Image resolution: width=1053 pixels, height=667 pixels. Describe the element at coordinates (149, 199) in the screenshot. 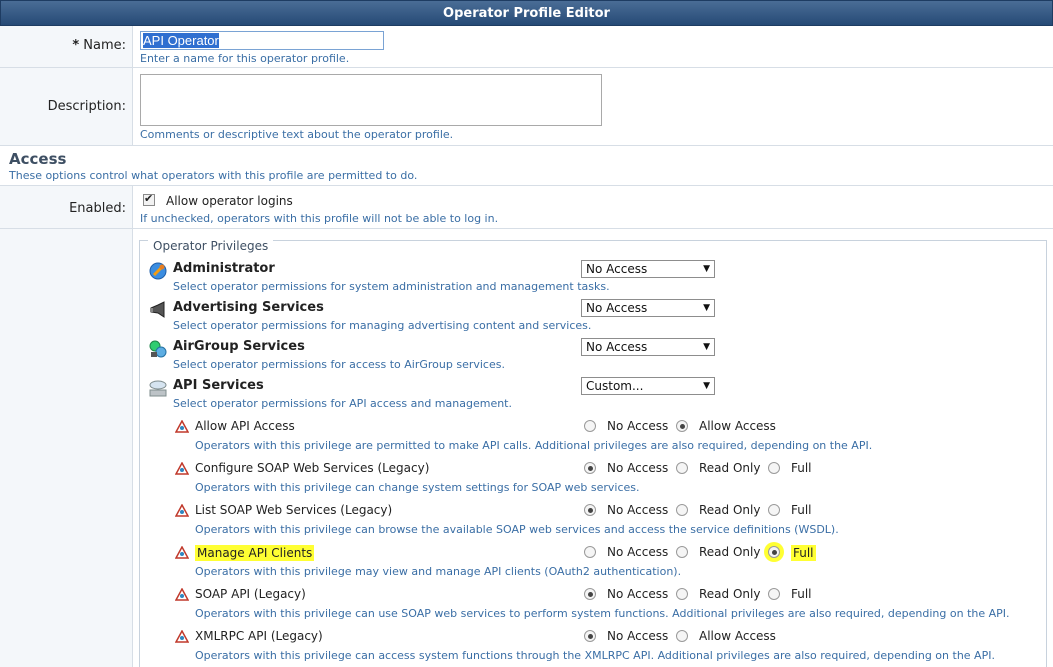

I see `allow-logins-checkbox` at that location.